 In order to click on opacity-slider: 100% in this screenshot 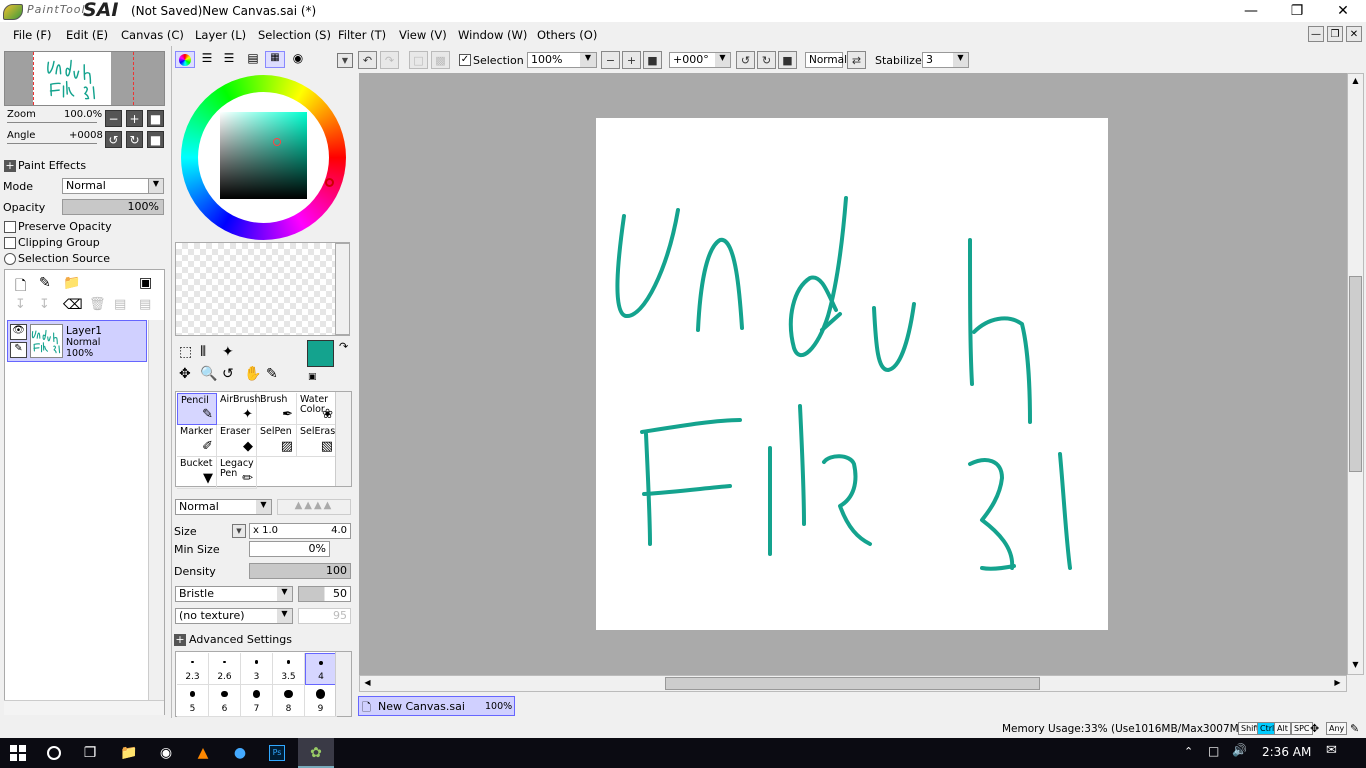, I will do `click(113, 207)`.